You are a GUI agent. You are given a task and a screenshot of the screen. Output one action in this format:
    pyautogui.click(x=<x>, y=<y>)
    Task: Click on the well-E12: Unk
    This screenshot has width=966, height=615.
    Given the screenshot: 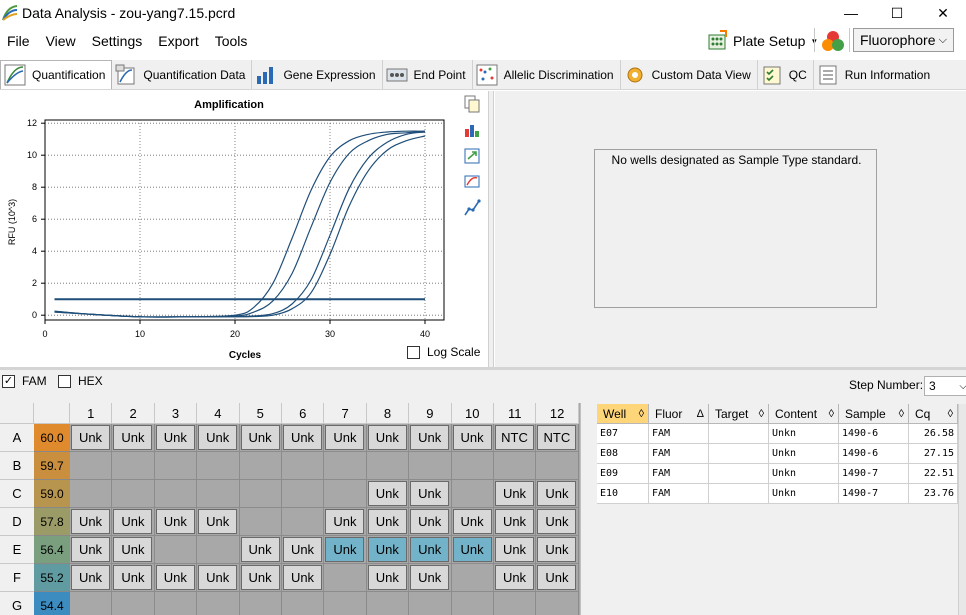 What is the action you would take?
    pyautogui.click(x=557, y=550)
    